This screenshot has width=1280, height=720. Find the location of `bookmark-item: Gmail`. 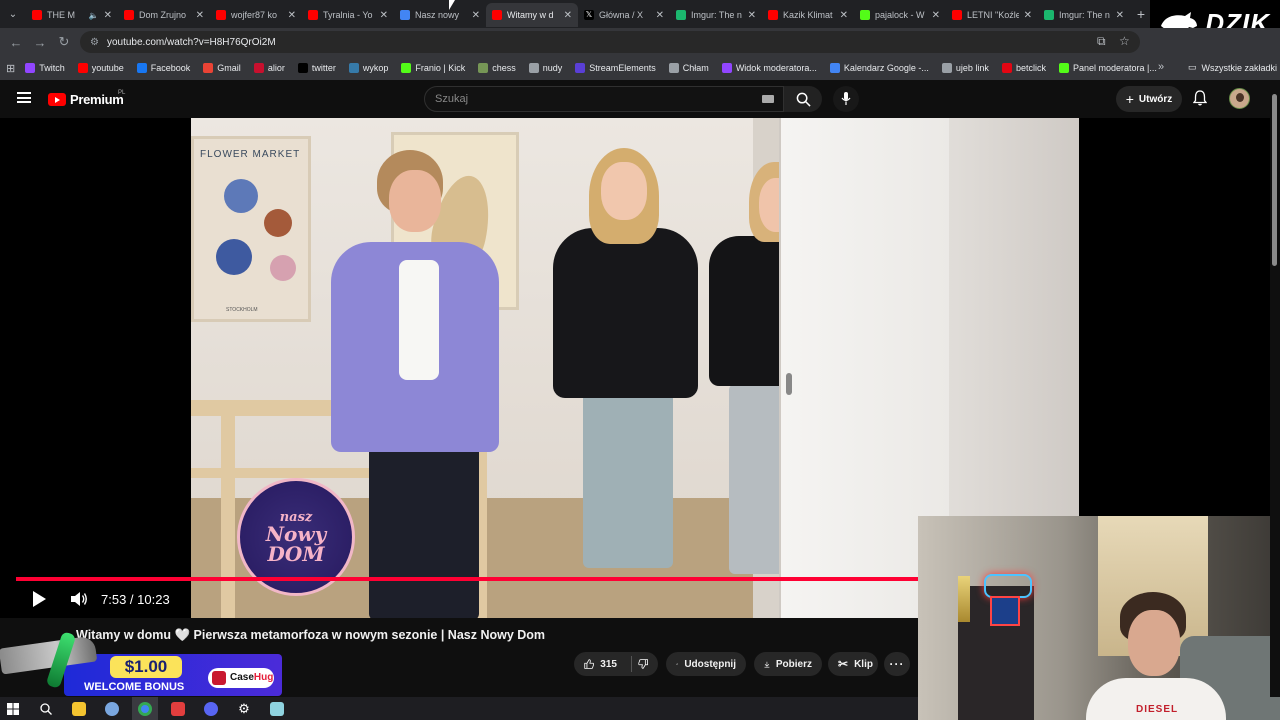

bookmark-item: Gmail is located at coordinates (222, 68).